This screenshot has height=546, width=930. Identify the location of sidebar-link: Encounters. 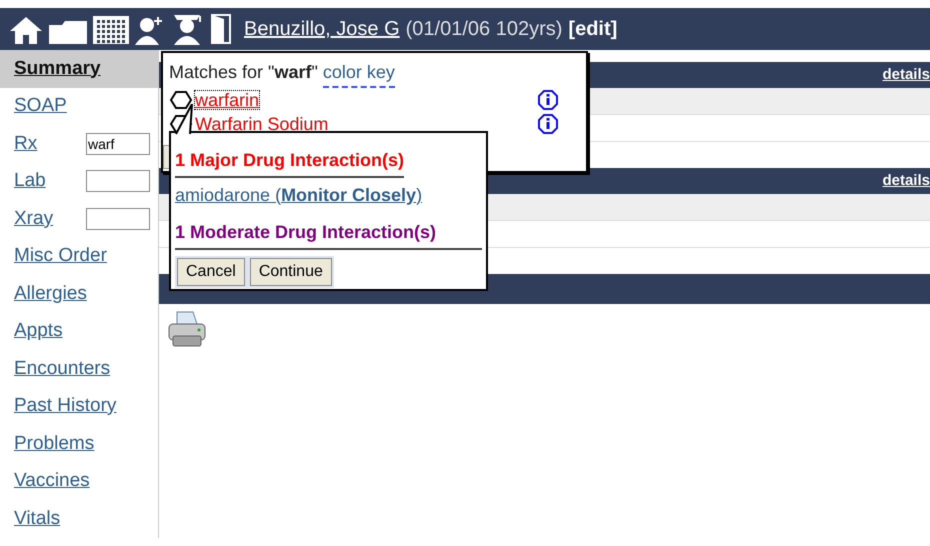
(62, 368).